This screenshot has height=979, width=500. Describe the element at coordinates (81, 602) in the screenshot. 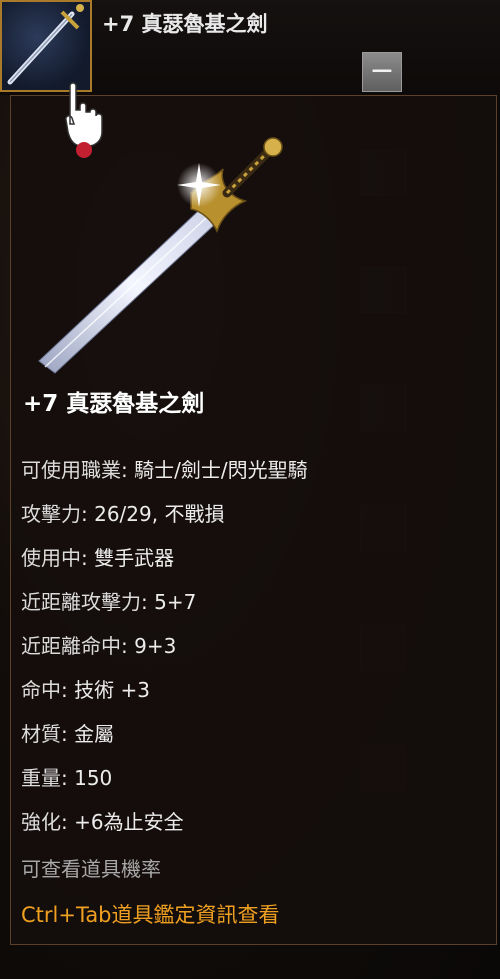

I see `stat-label: 近距離攻擊力` at that location.